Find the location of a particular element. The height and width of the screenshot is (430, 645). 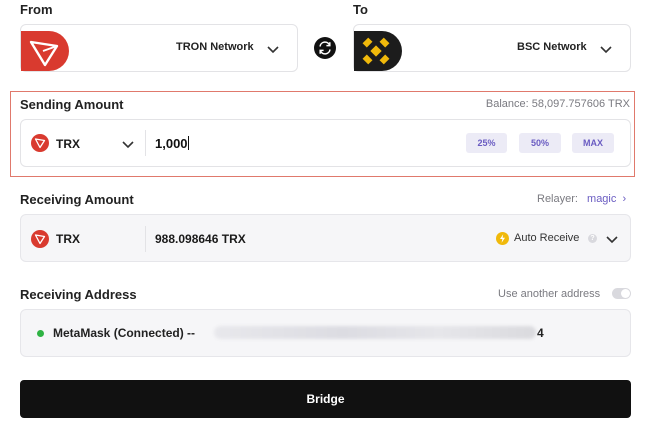

sending-amount-label: Sending Amount is located at coordinates (72, 104).